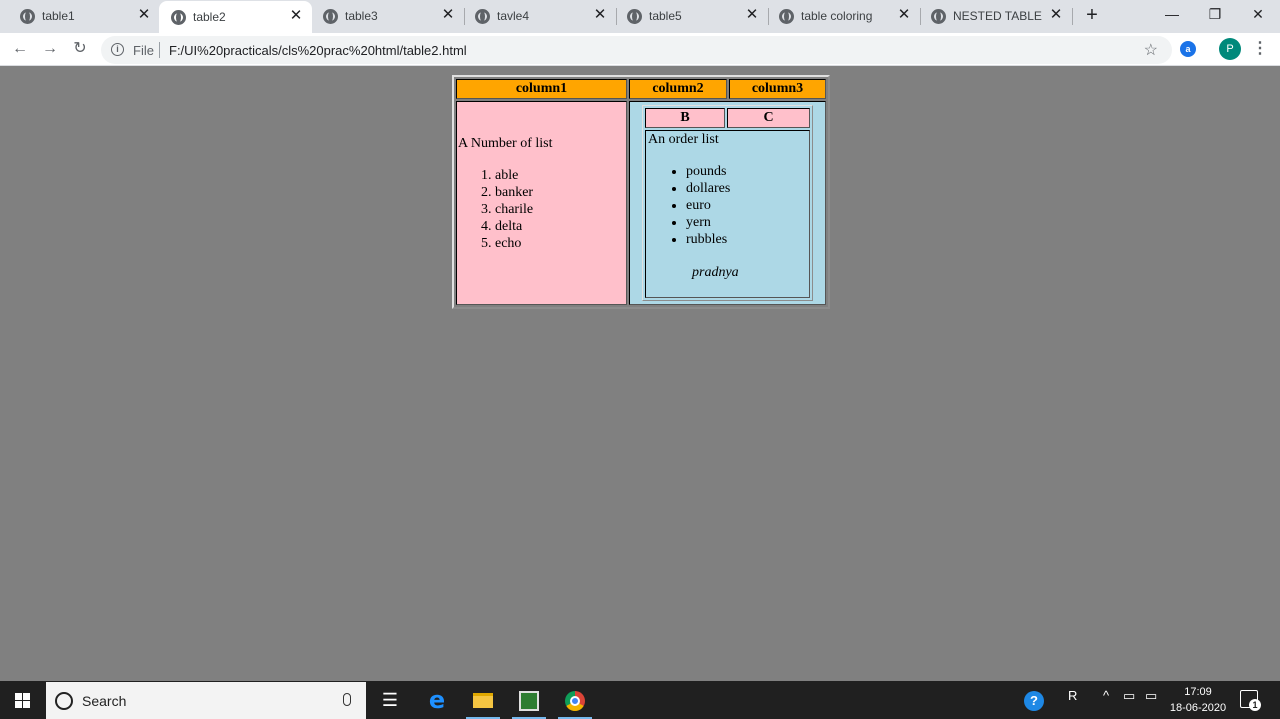 The width and height of the screenshot is (1280, 719). I want to click on notification-badge: 1, so click(1255, 705).